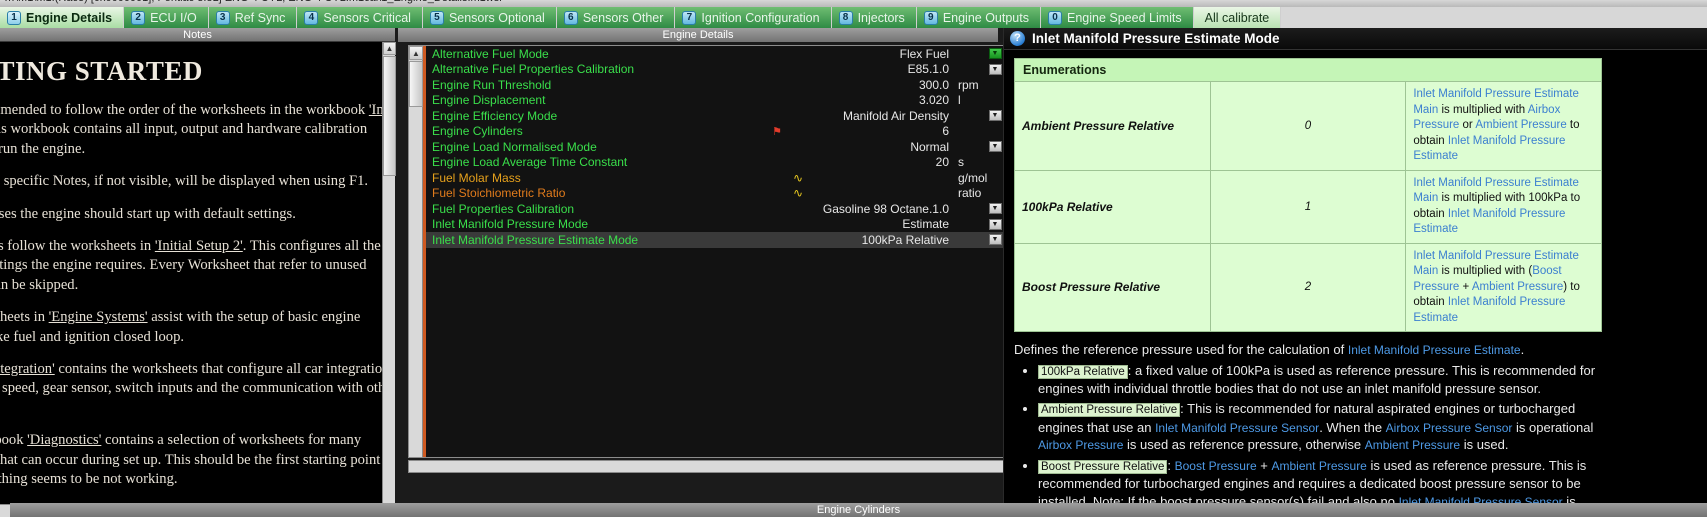 The width and height of the screenshot is (1707, 517). Describe the element at coordinates (715, 178) in the screenshot. I see `parameter-row: Fuel Molar Mass ∿ g/mol` at that location.